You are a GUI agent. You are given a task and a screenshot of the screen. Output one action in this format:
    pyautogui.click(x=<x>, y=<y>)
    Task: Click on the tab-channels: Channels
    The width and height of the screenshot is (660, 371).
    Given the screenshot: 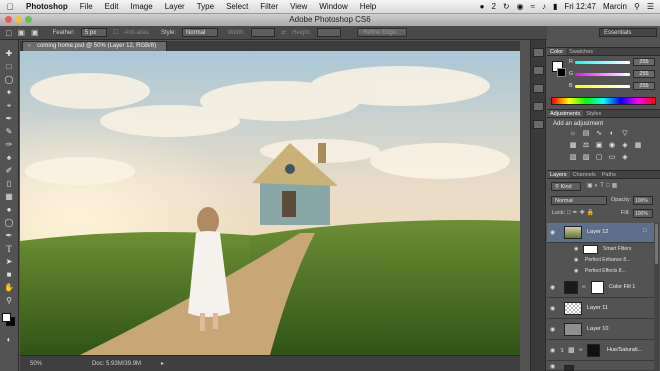 What is the action you would take?
    pyautogui.click(x=584, y=174)
    